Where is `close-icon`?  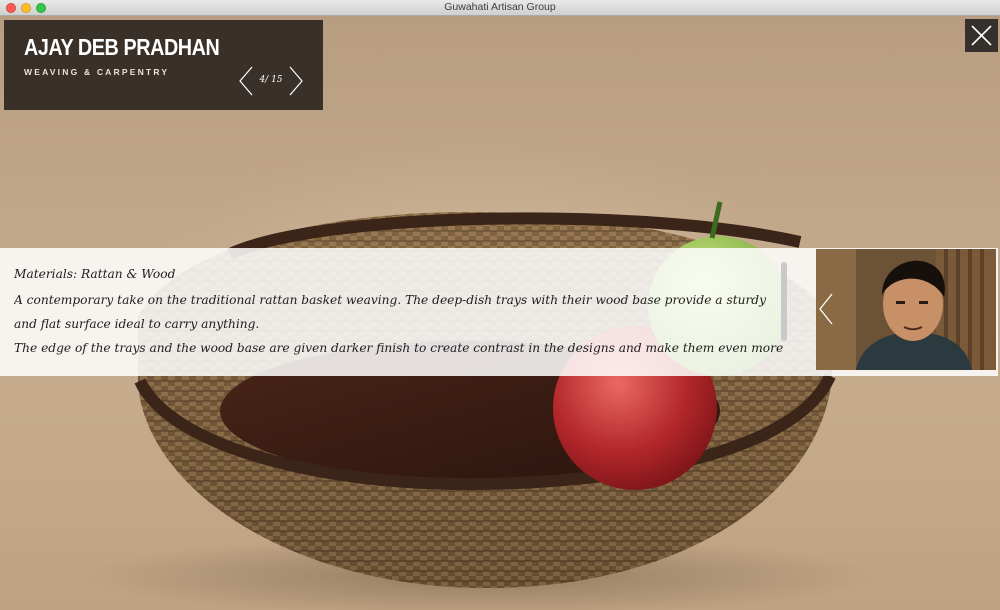 close-icon is located at coordinates (981, 35).